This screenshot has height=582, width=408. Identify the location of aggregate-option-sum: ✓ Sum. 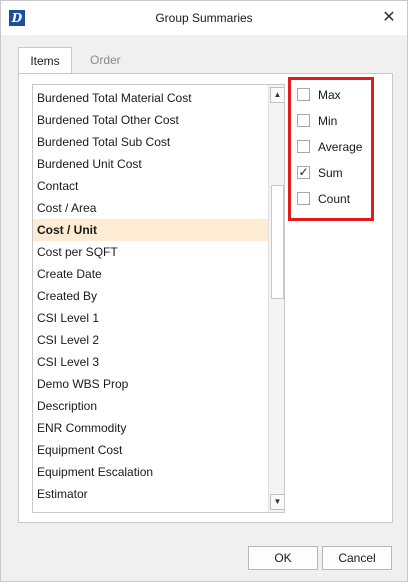
(332, 173).